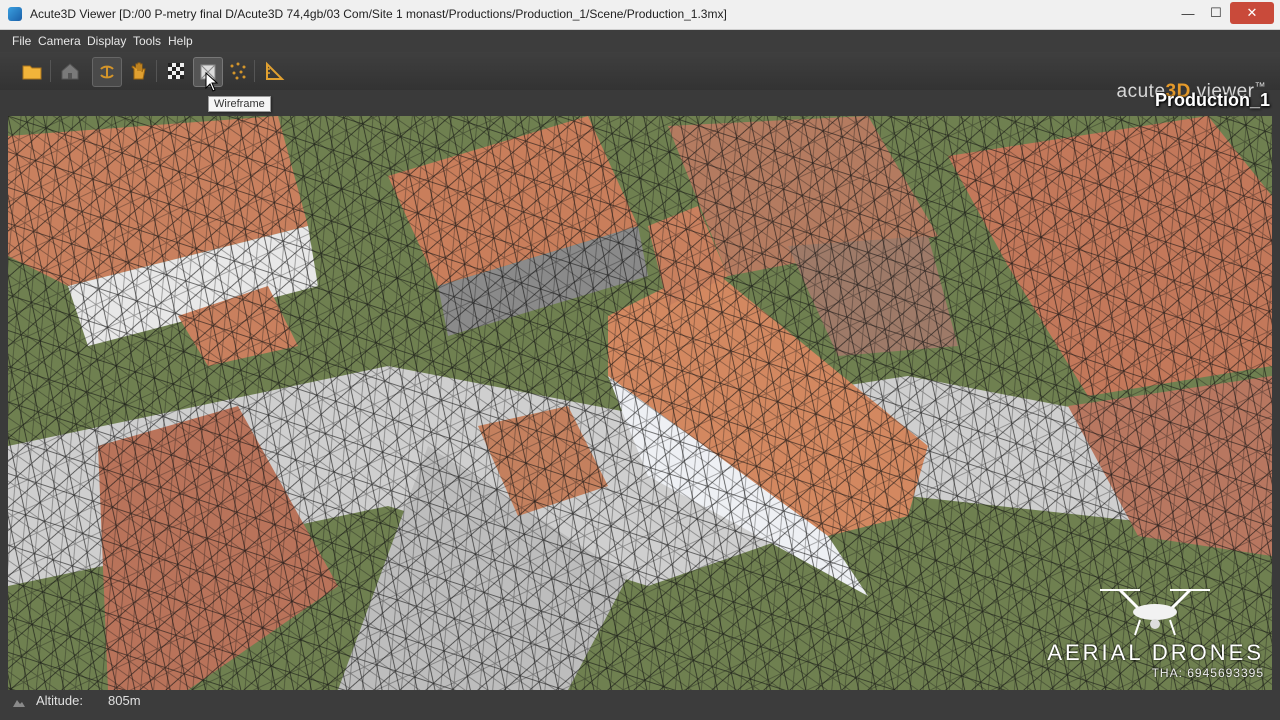  What do you see at coordinates (640, 77) in the screenshot?
I see `toolbar: acute3D viewer™` at bounding box center [640, 77].